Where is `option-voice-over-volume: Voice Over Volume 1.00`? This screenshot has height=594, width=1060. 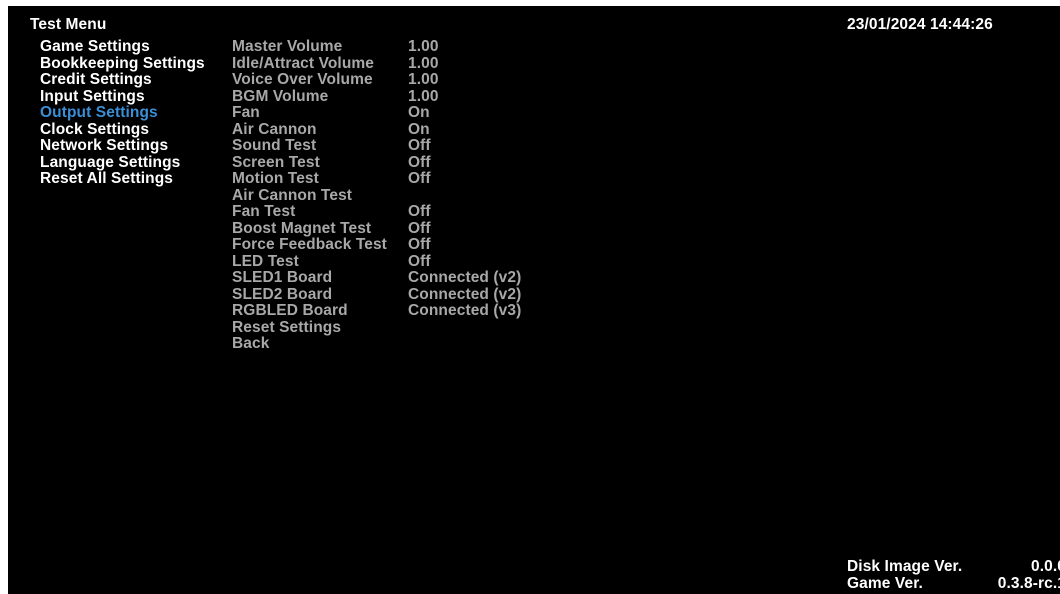 option-voice-over-volume: Voice Over Volume 1.00 is located at coordinates (392, 80).